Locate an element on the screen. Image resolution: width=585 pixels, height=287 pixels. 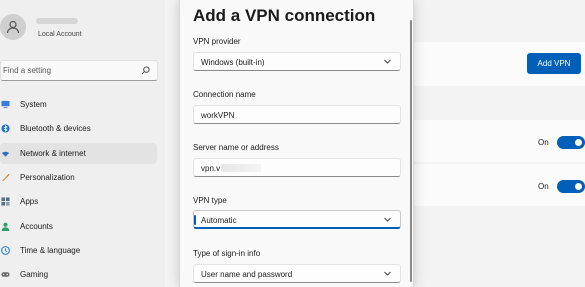
sidebar-item-label: Gaming is located at coordinates (34, 274).